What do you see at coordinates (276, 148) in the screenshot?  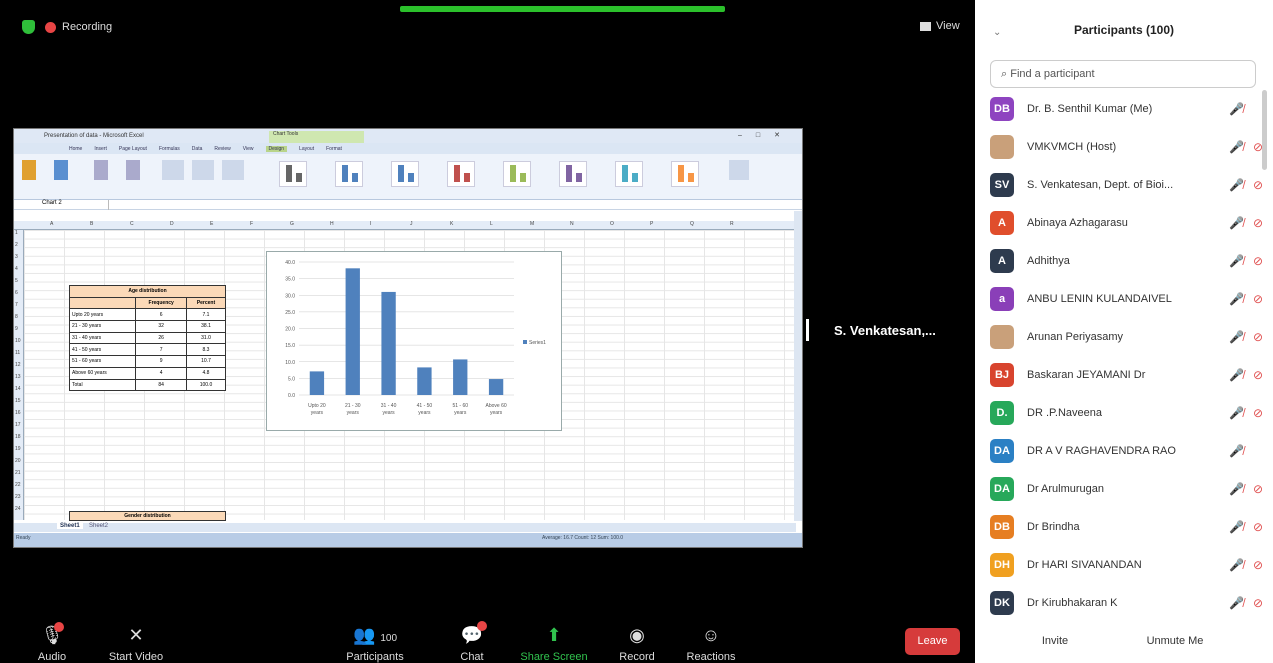 I see `excel-menu-item: Design` at bounding box center [276, 148].